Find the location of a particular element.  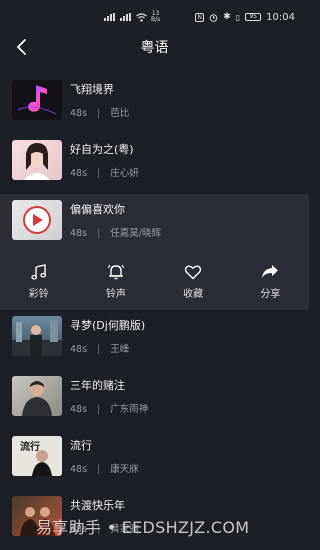

alarm-icon is located at coordinates (213, 17).